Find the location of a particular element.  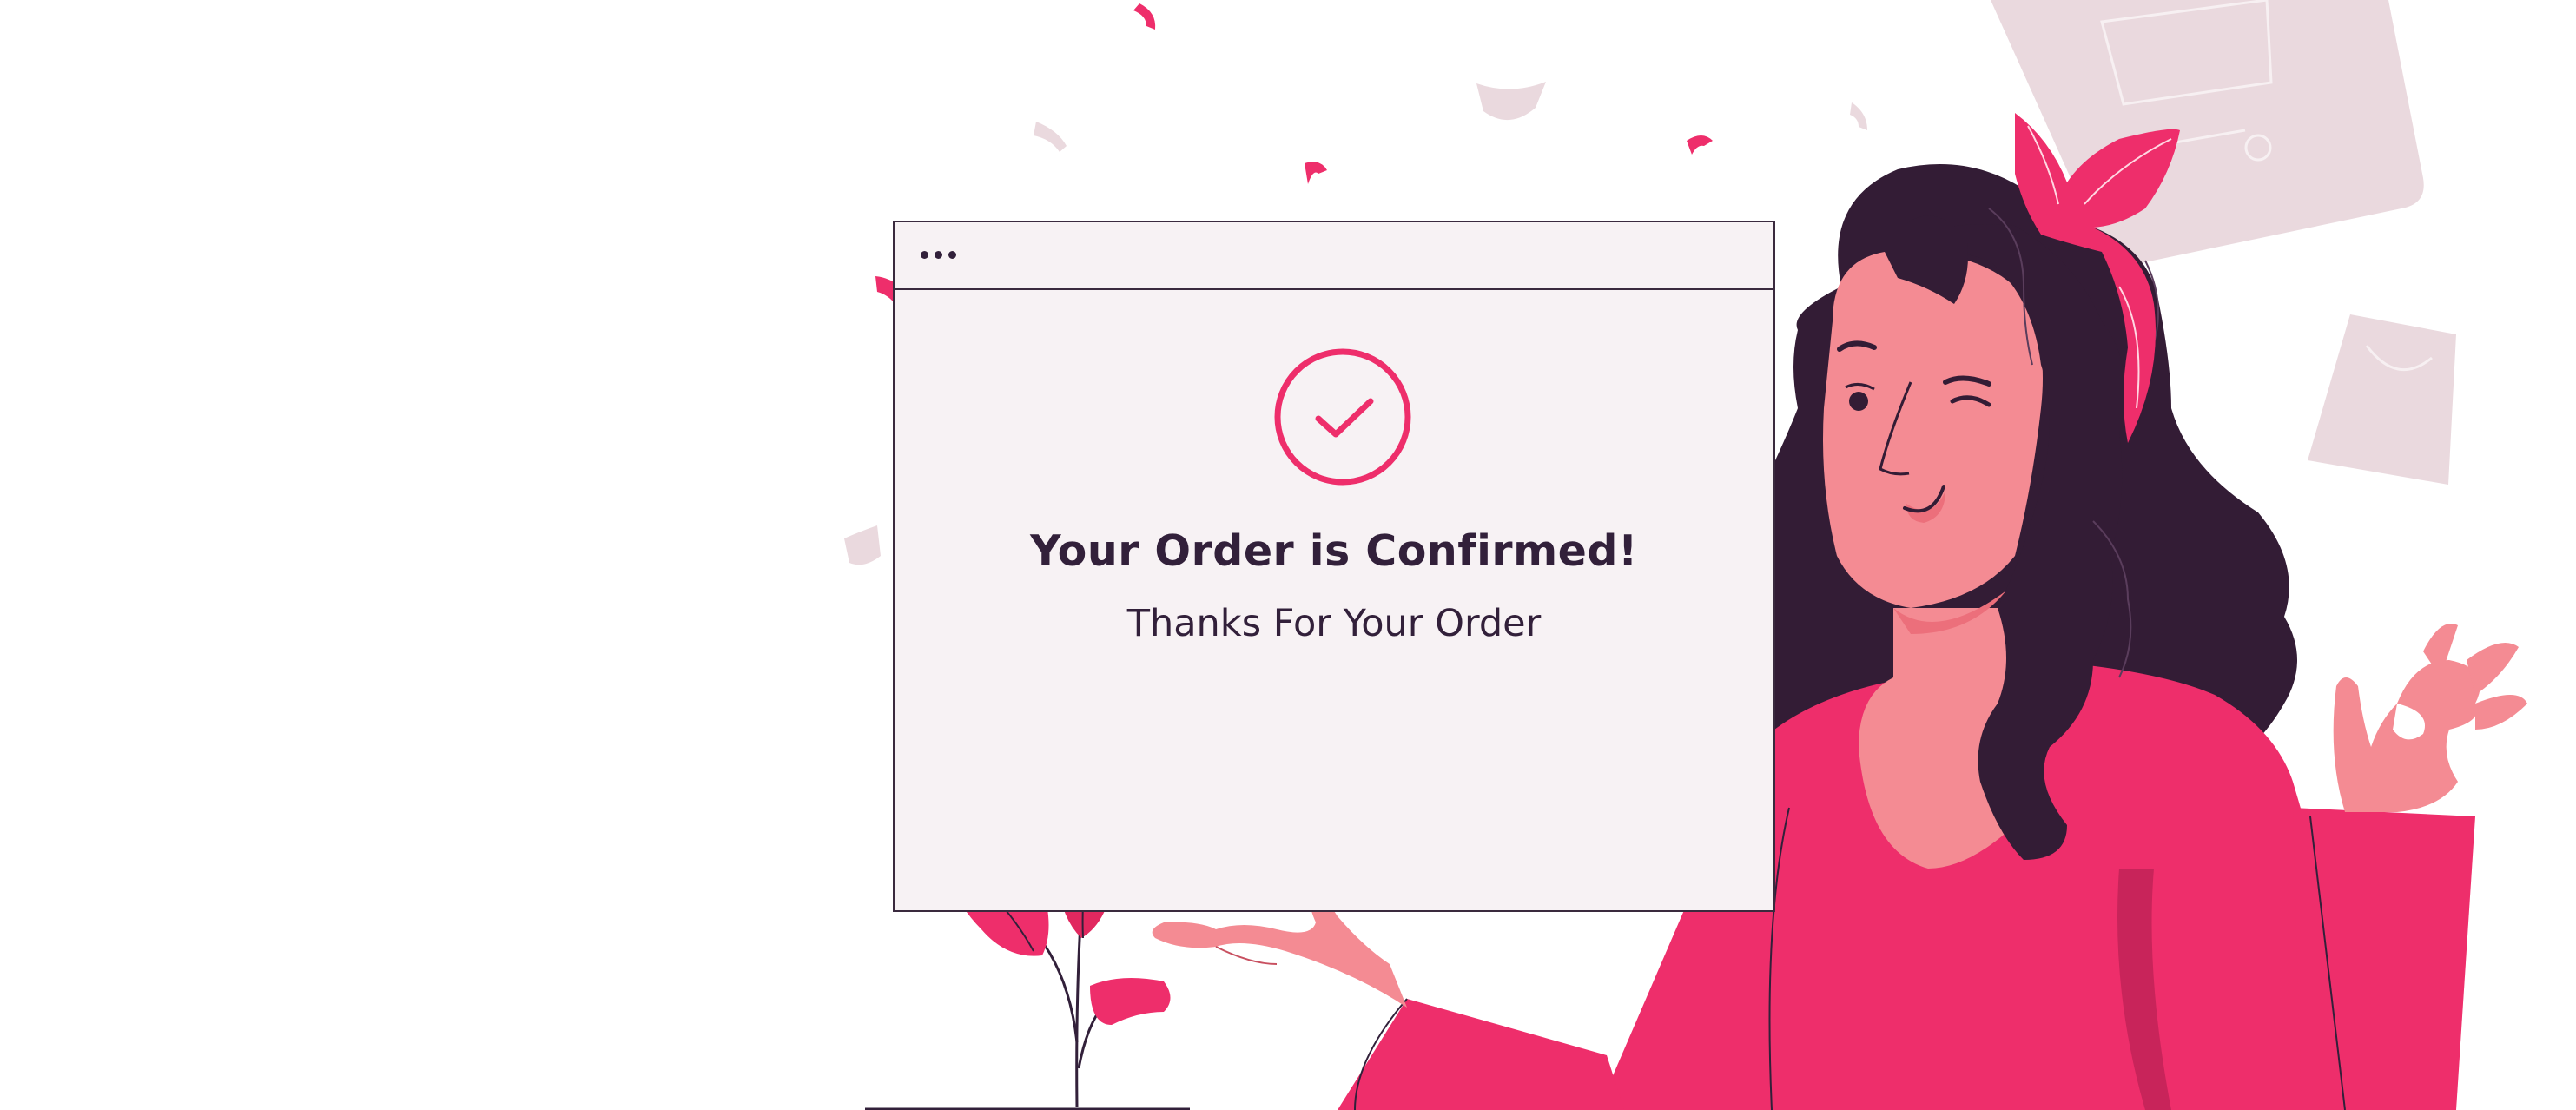

background-card-small is located at coordinates (2382, 399).